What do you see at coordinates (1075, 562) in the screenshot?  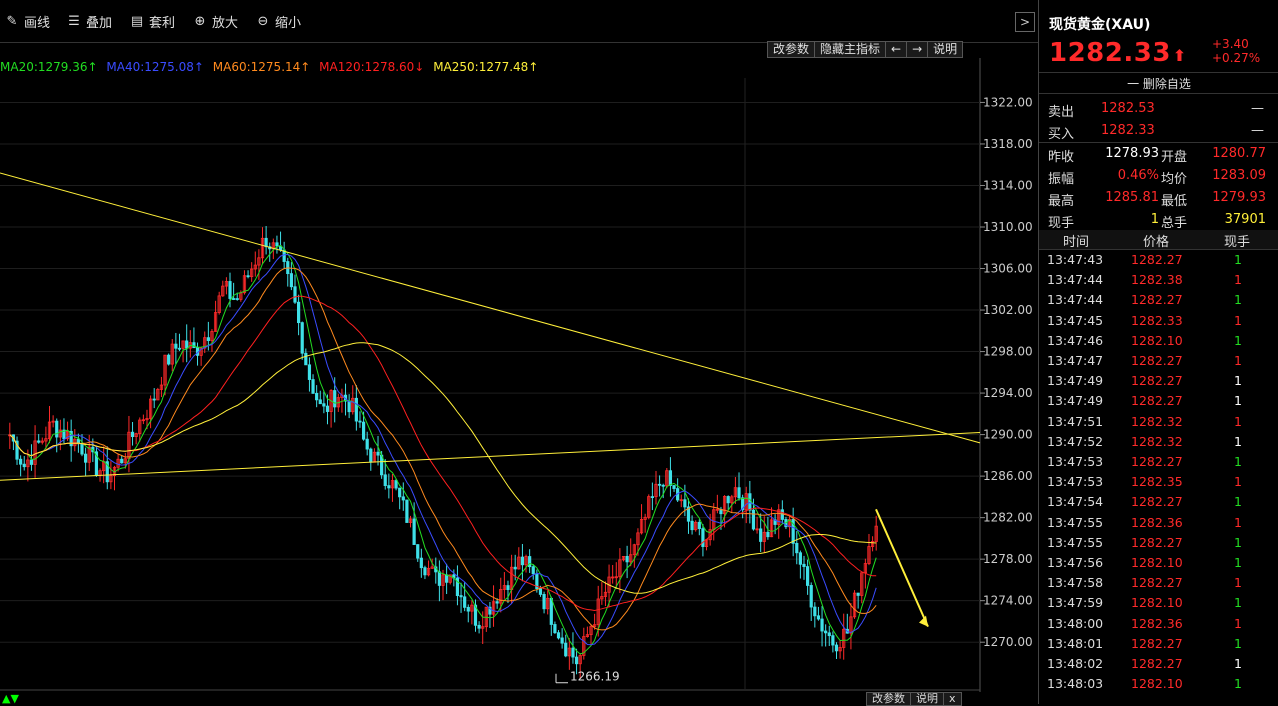 I see `tick-time: 13:47:56` at bounding box center [1075, 562].